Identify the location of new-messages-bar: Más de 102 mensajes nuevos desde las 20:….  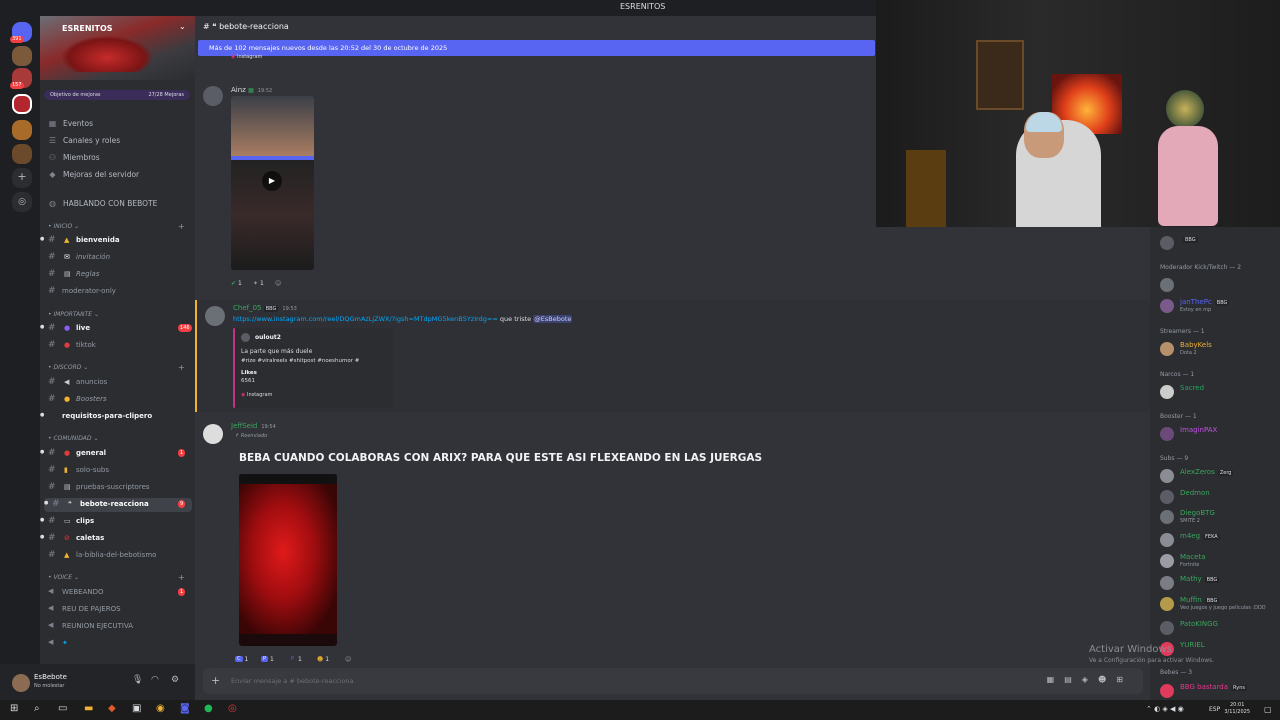
(536, 48).